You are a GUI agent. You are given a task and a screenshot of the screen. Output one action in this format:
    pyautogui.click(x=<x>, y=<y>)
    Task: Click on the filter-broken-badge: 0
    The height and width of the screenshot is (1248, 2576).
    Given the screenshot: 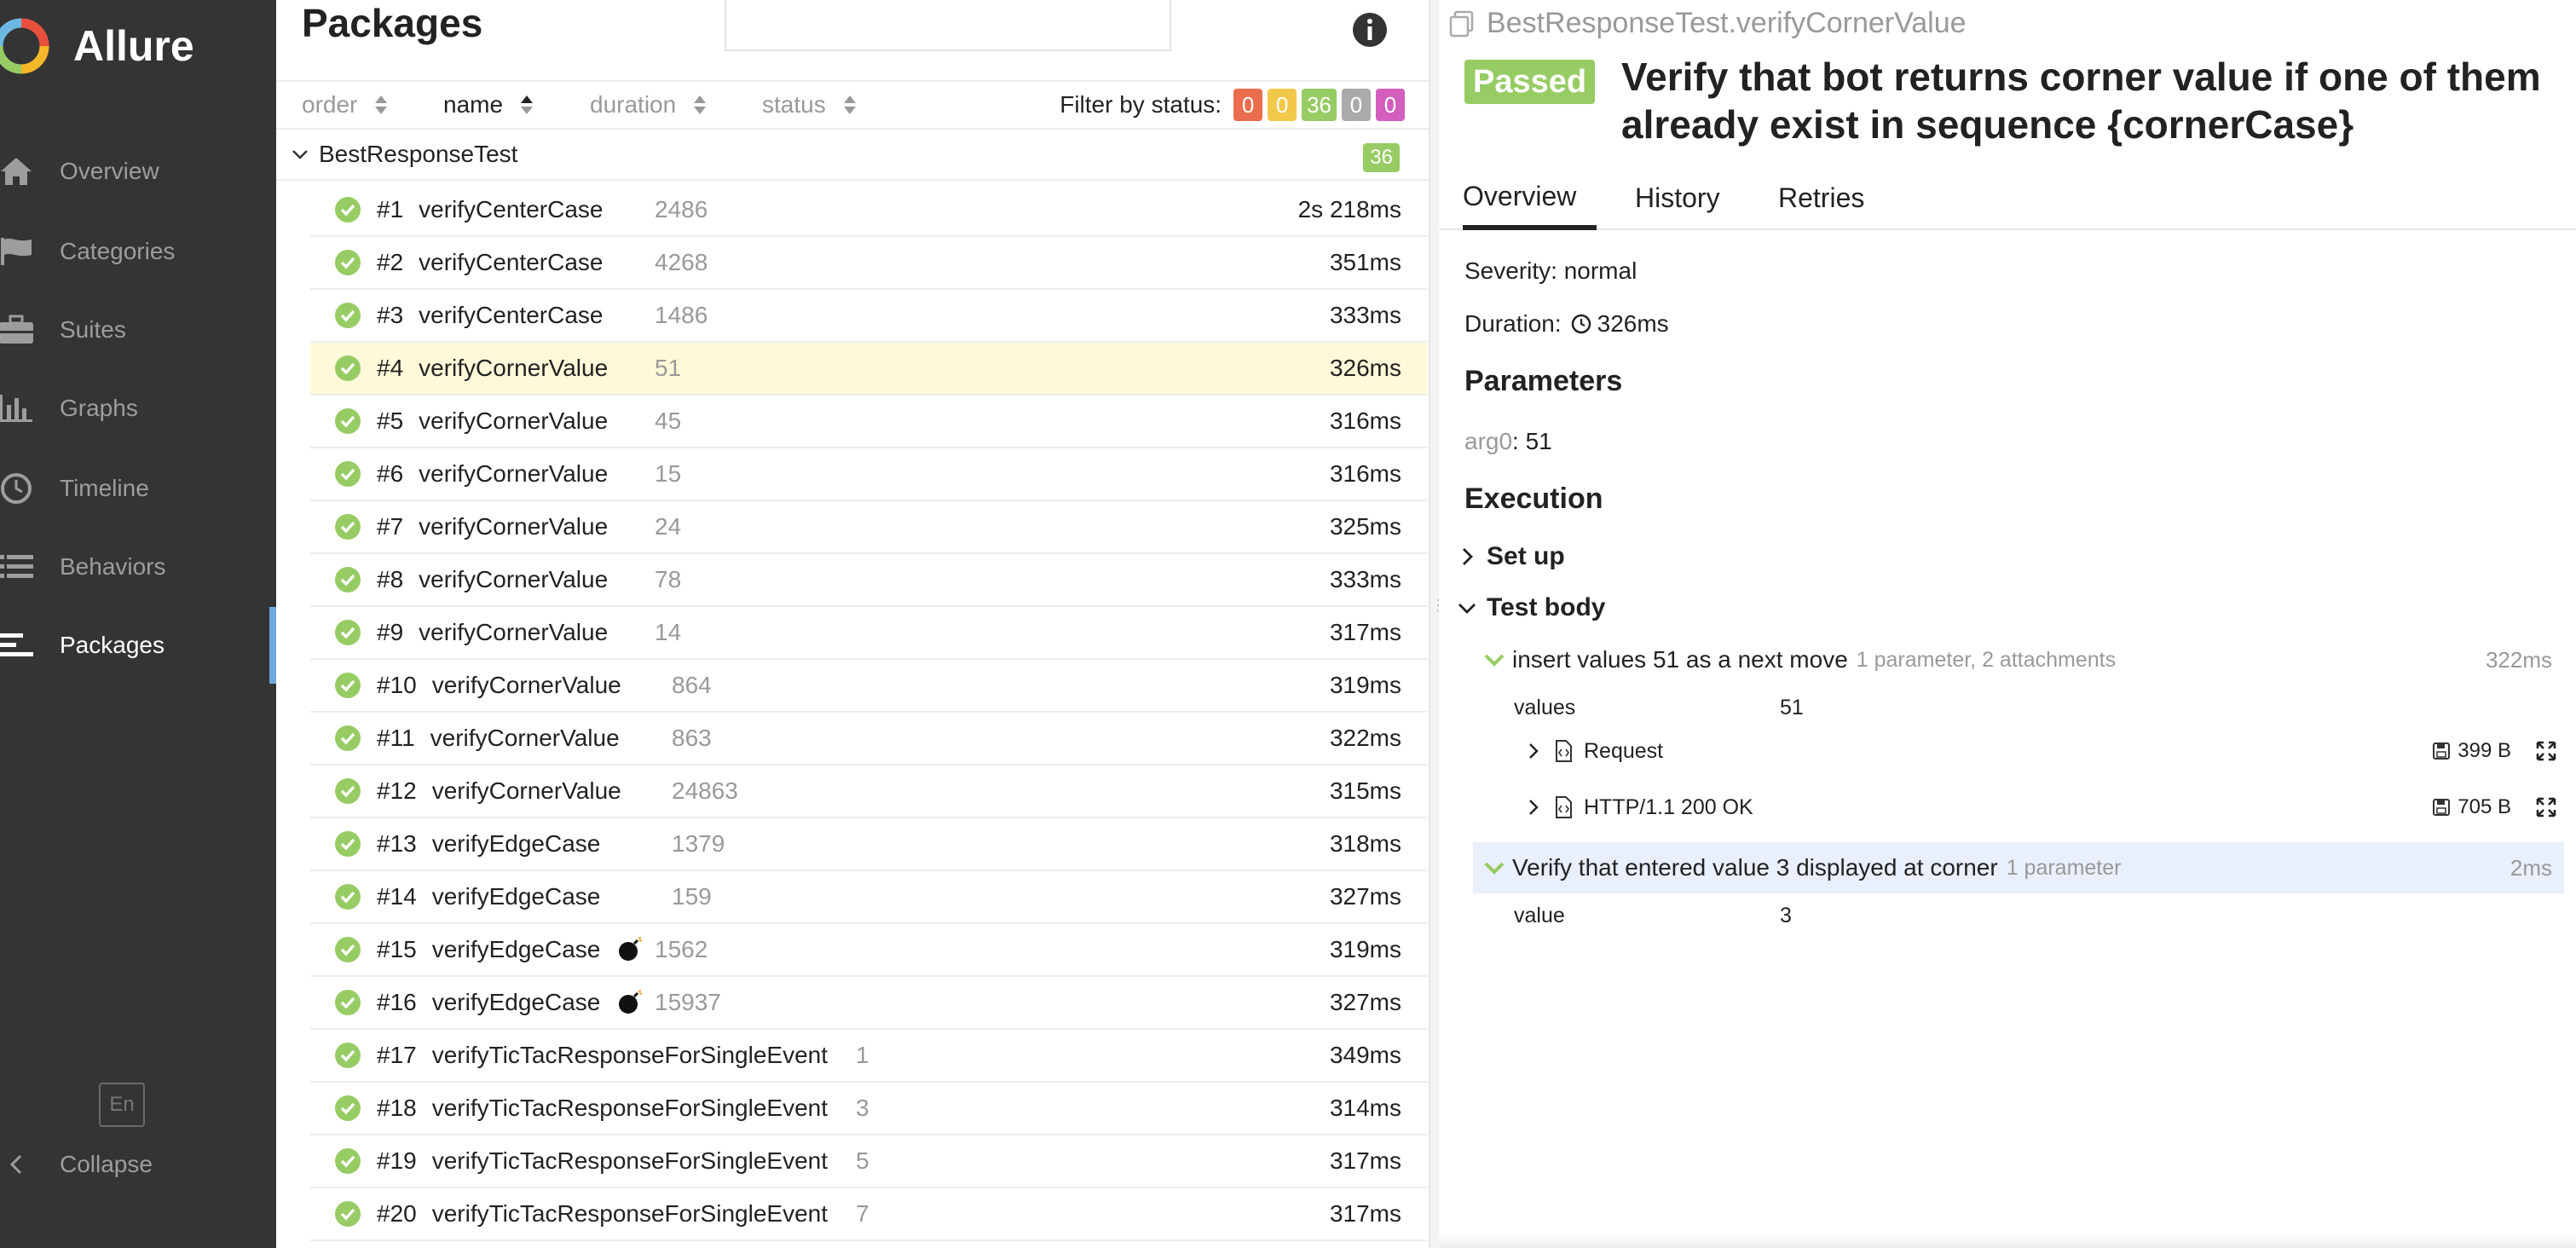 What is the action you would take?
    pyautogui.click(x=1282, y=105)
    